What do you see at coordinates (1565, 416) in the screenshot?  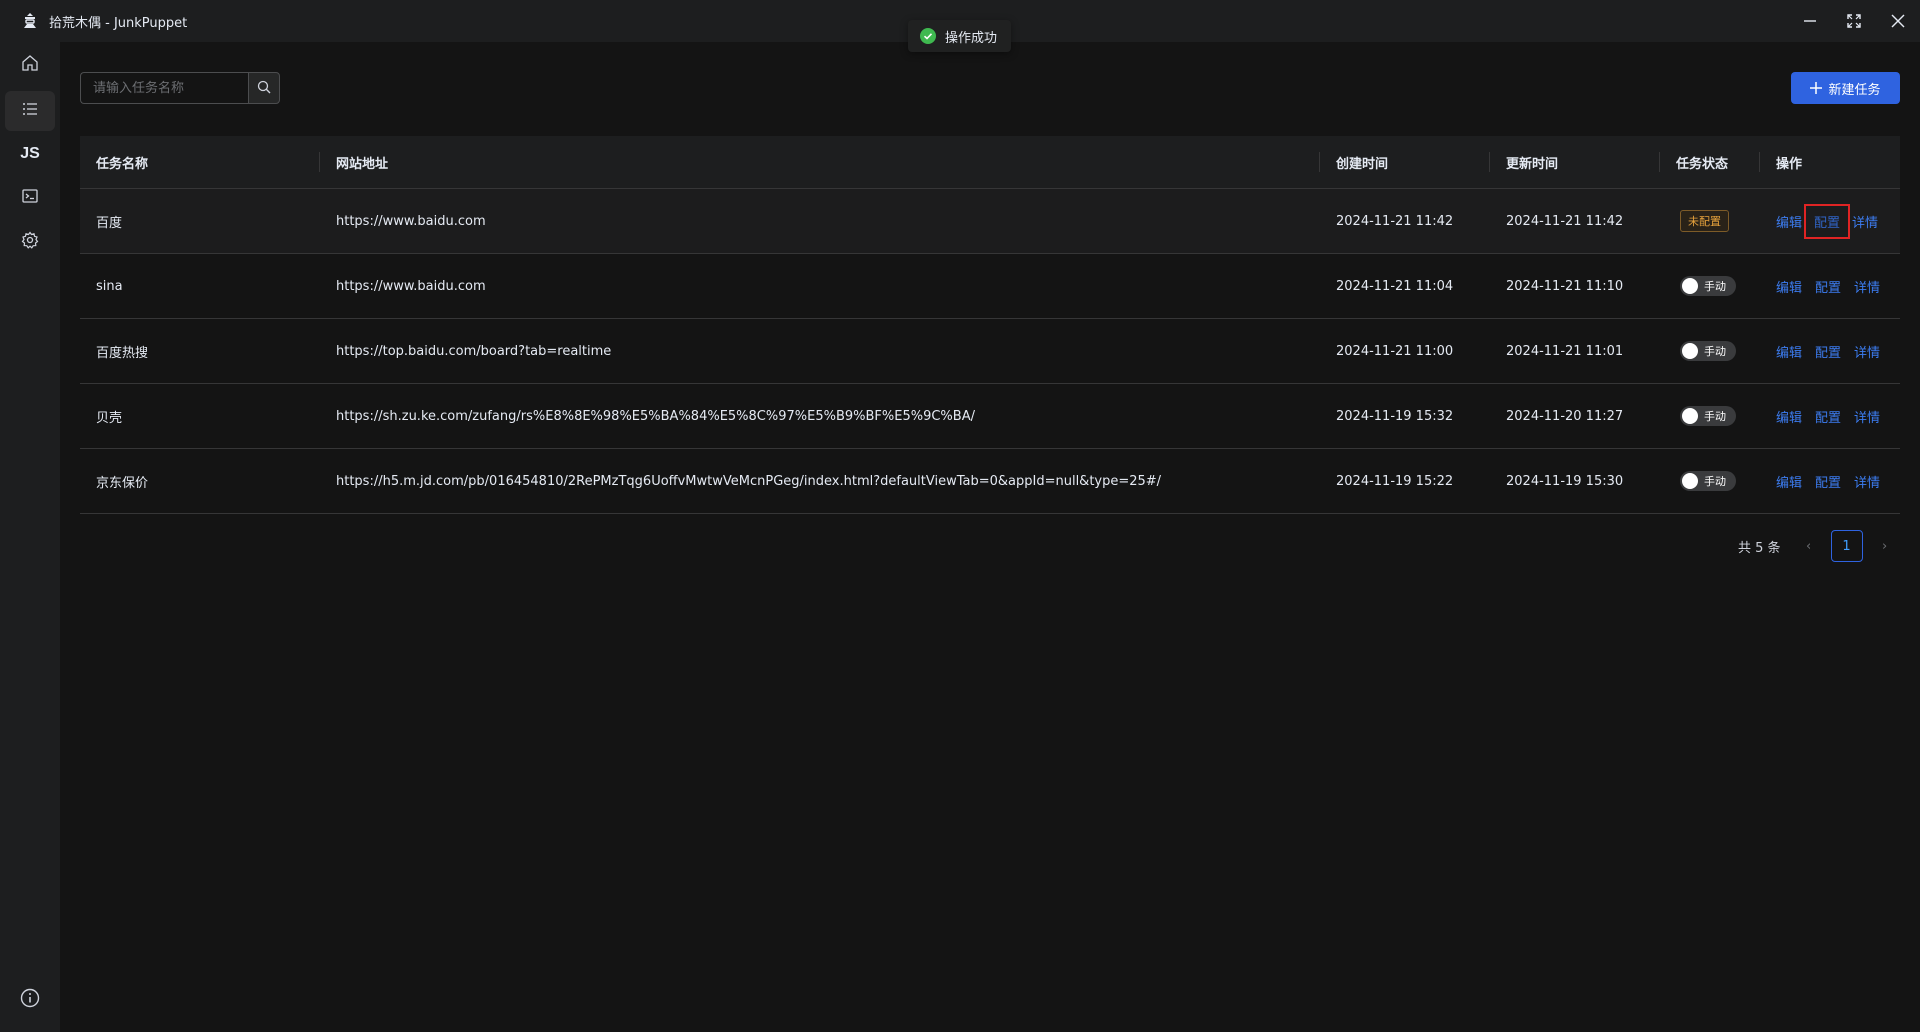 I see `task-updated: 2024-11-20 11:27` at bounding box center [1565, 416].